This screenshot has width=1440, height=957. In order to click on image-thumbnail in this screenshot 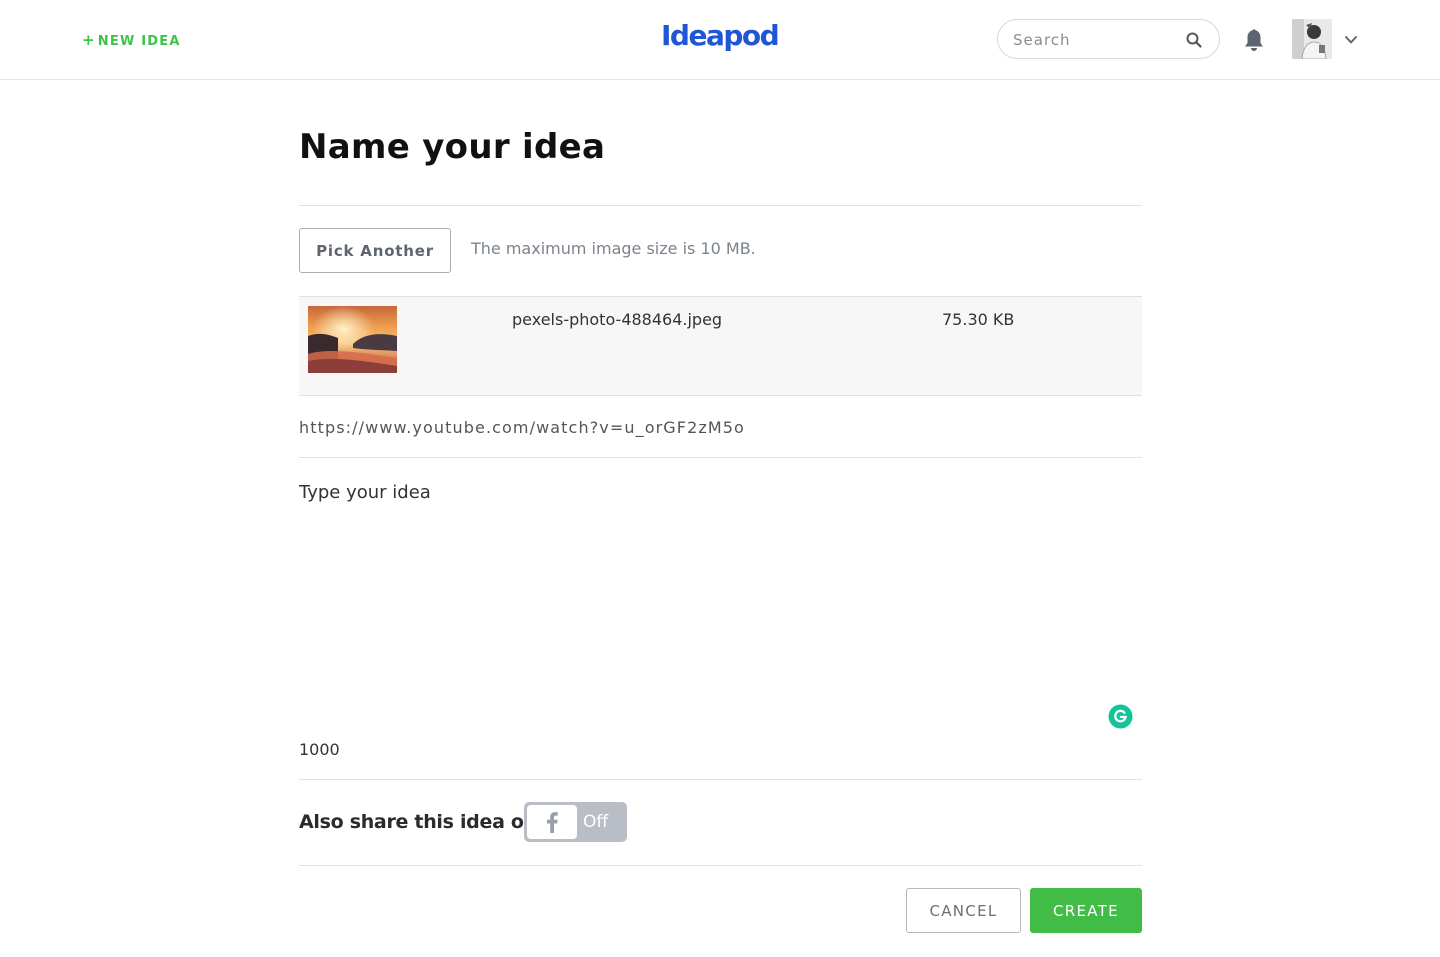, I will do `click(352, 339)`.